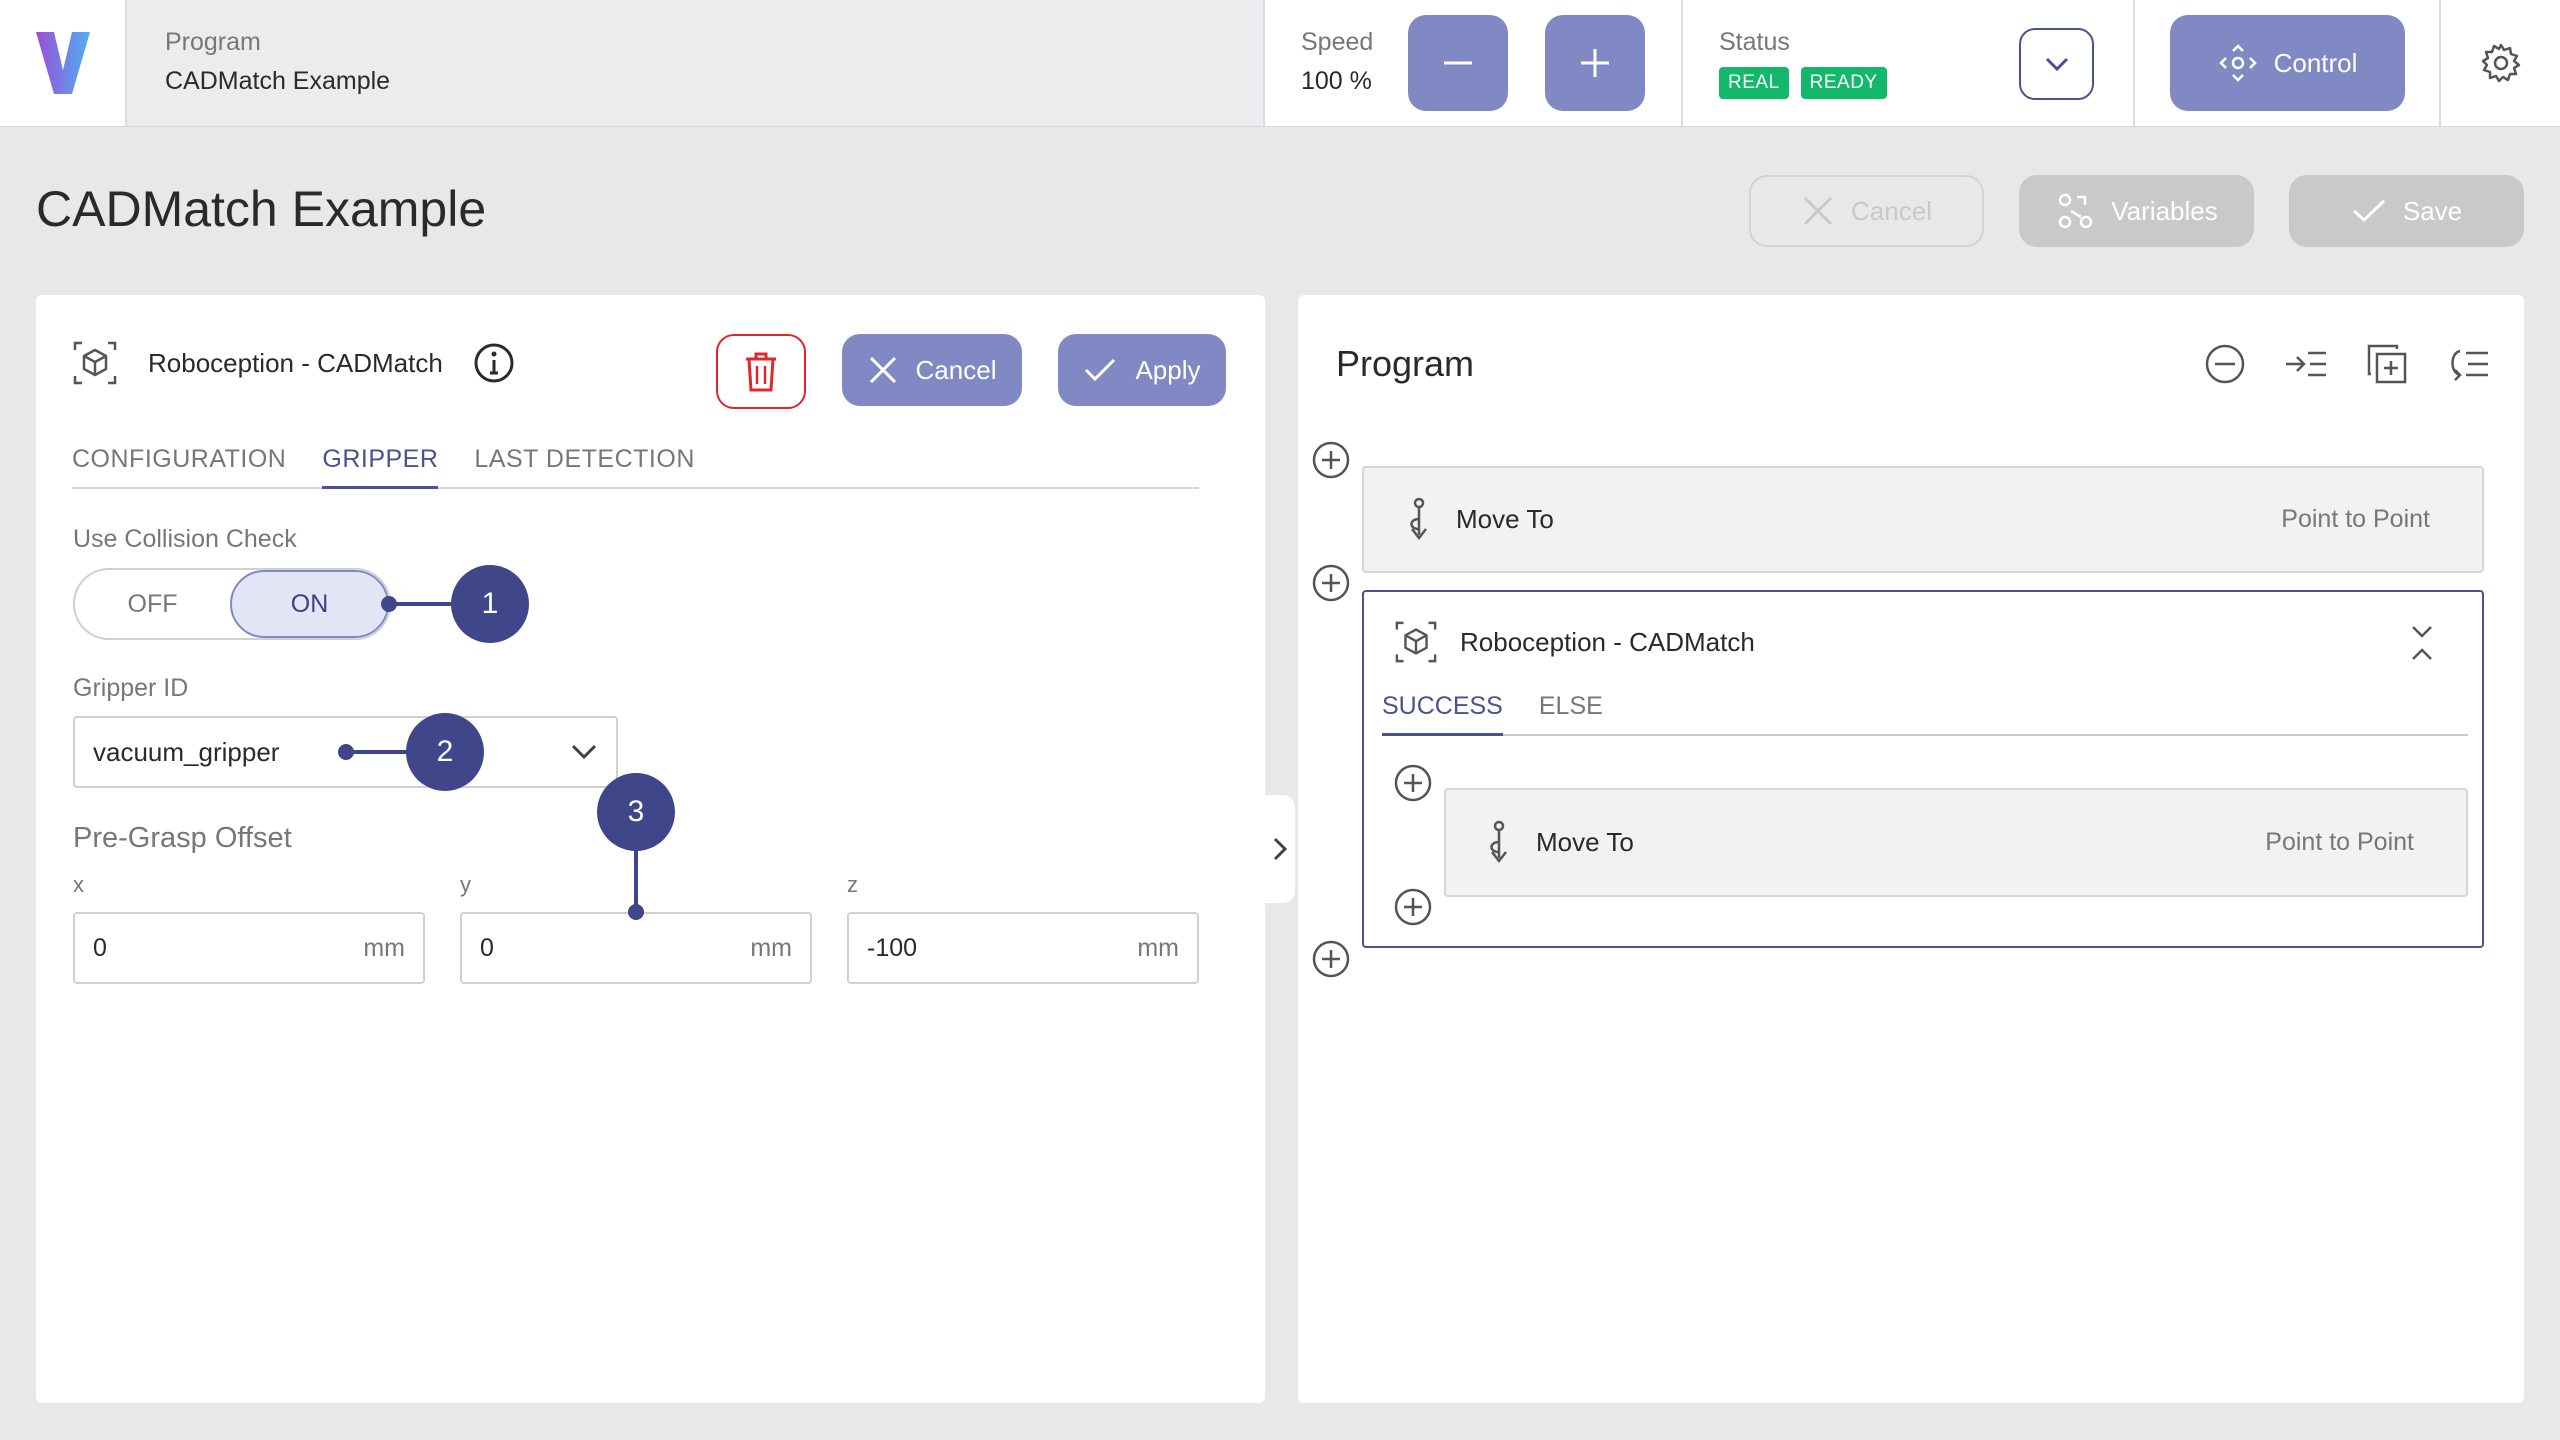 This screenshot has height=1440, width=2560. What do you see at coordinates (2076, 211) in the screenshot?
I see `variables-icon` at bounding box center [2076, 211].